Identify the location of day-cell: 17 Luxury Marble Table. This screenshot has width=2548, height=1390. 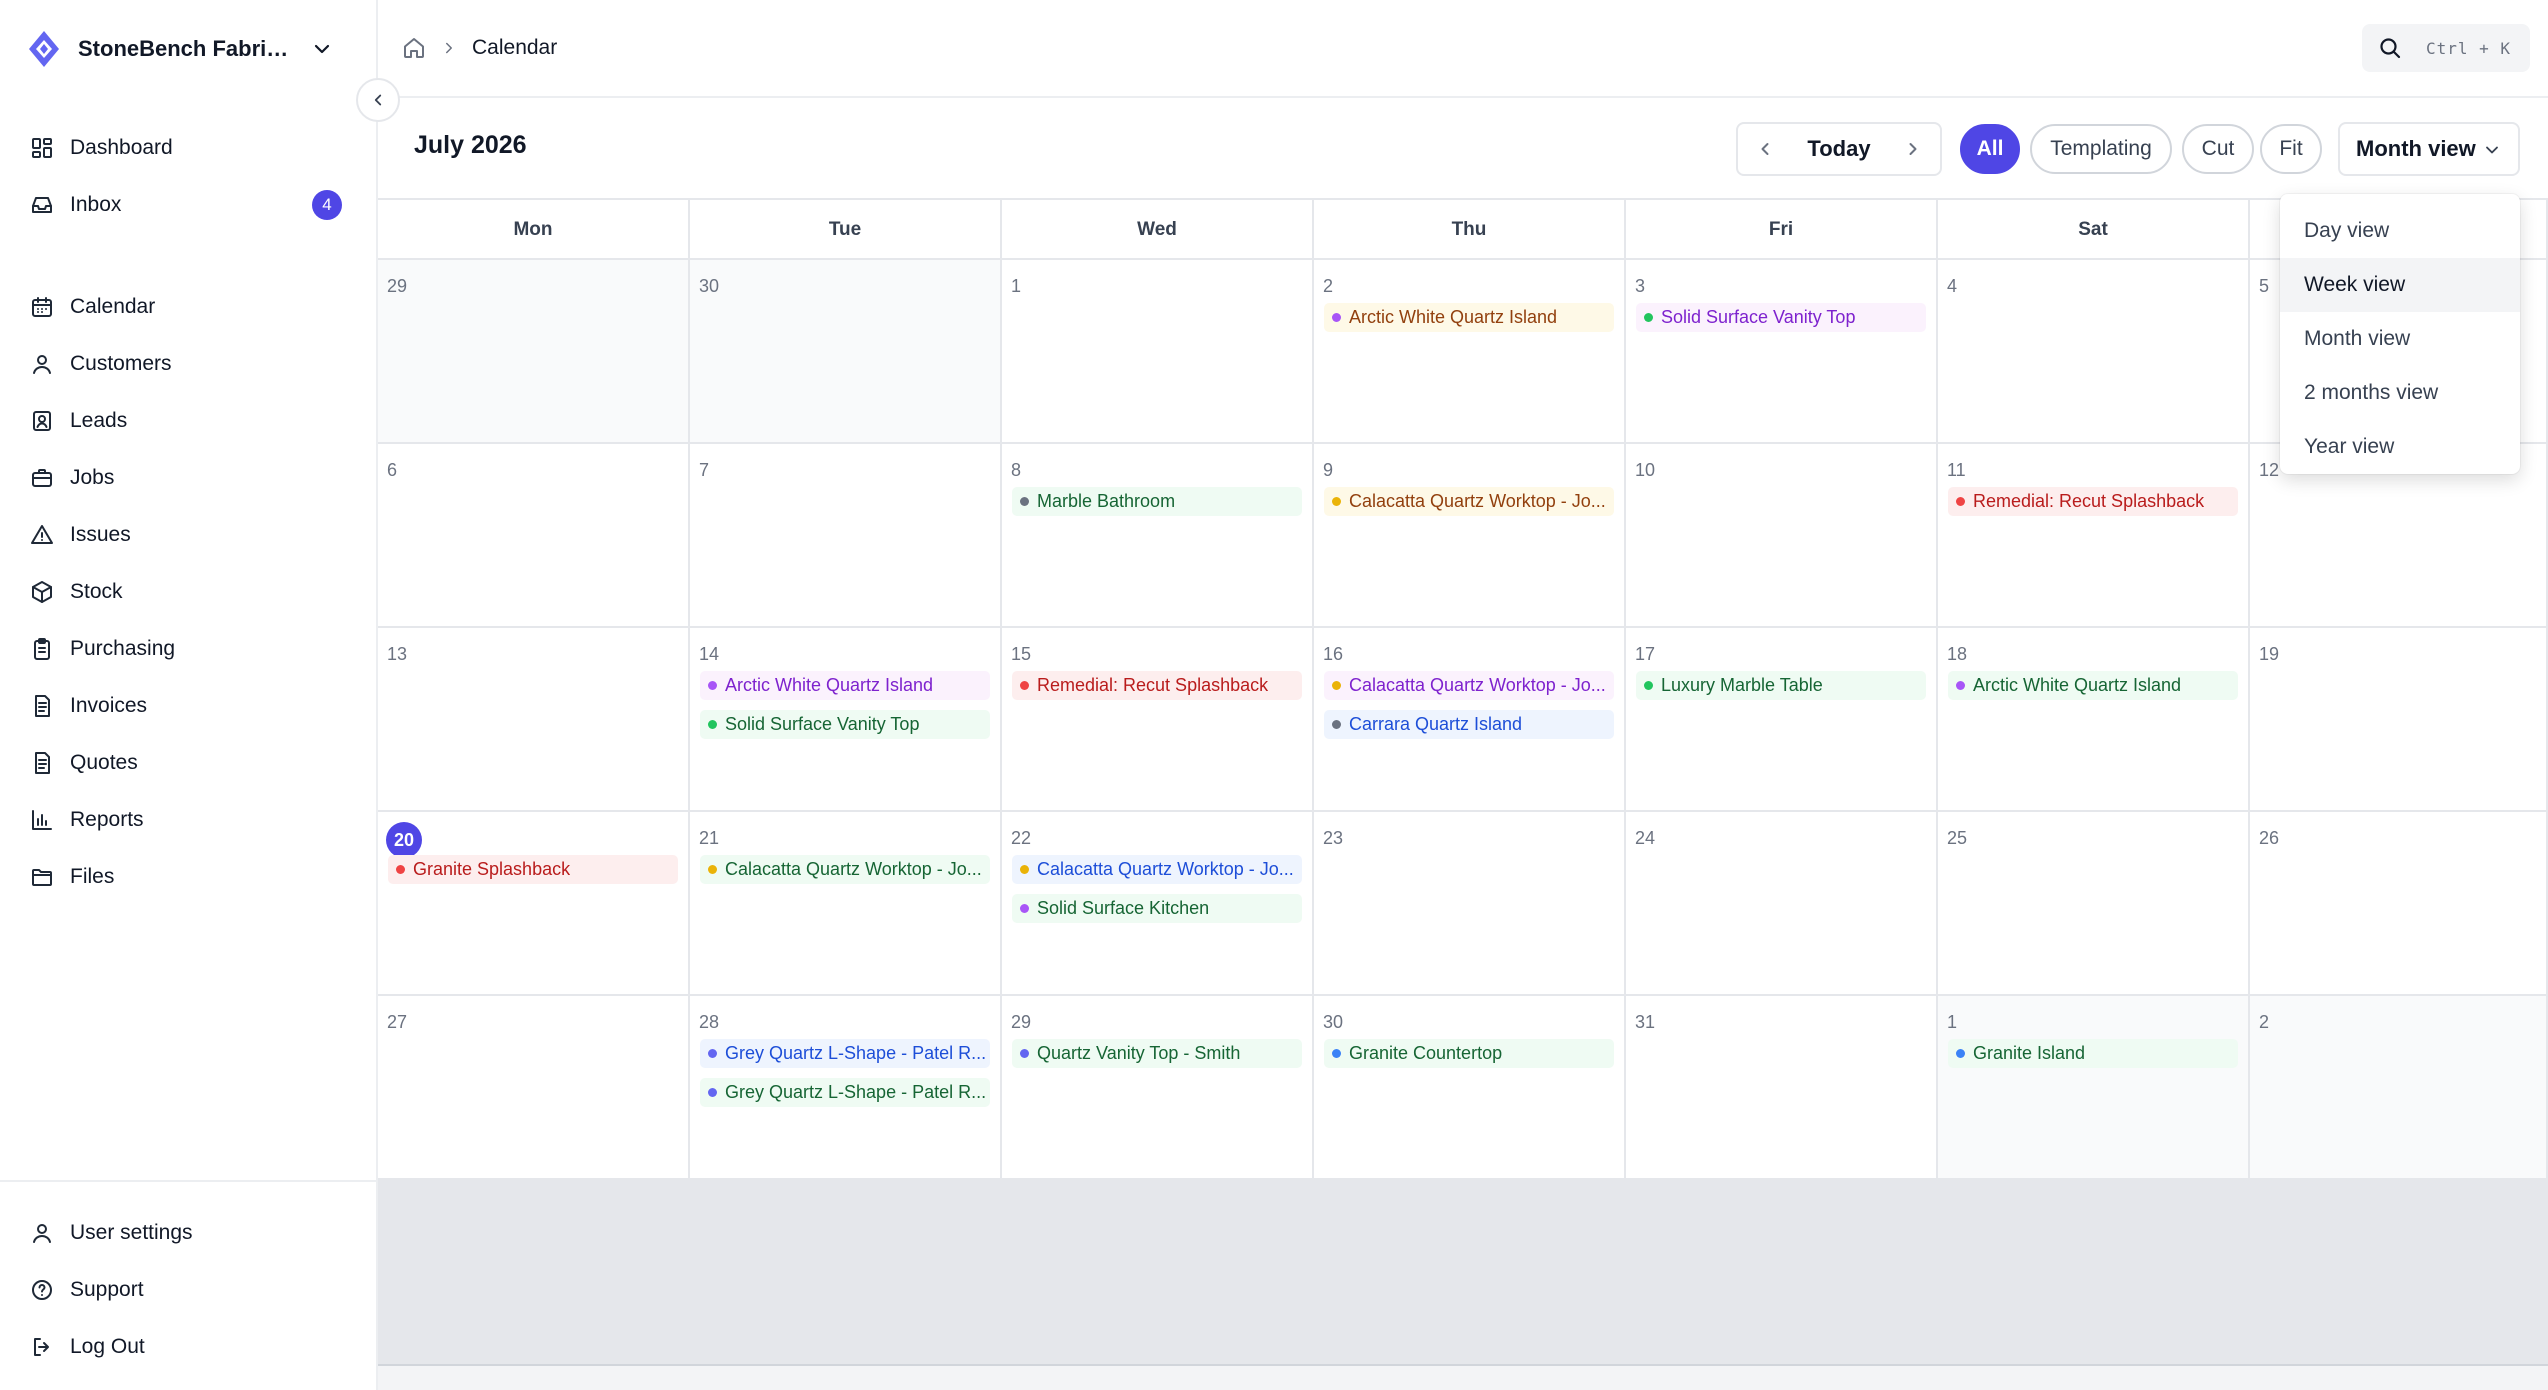
(1782, 720).